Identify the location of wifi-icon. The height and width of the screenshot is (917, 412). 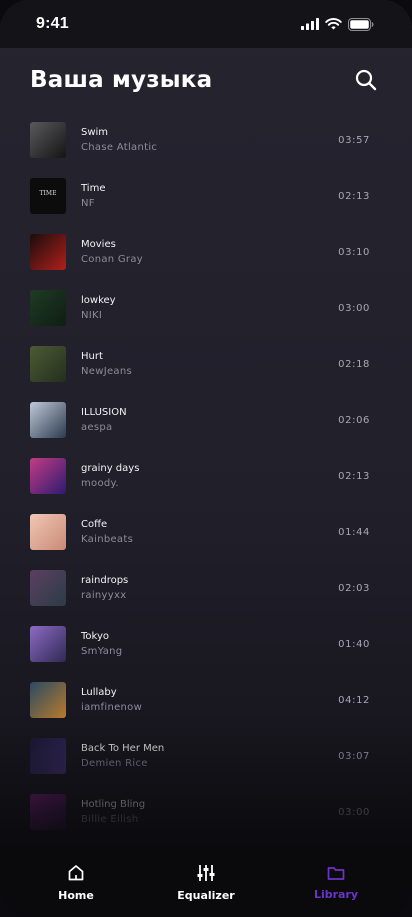
(333, 24).